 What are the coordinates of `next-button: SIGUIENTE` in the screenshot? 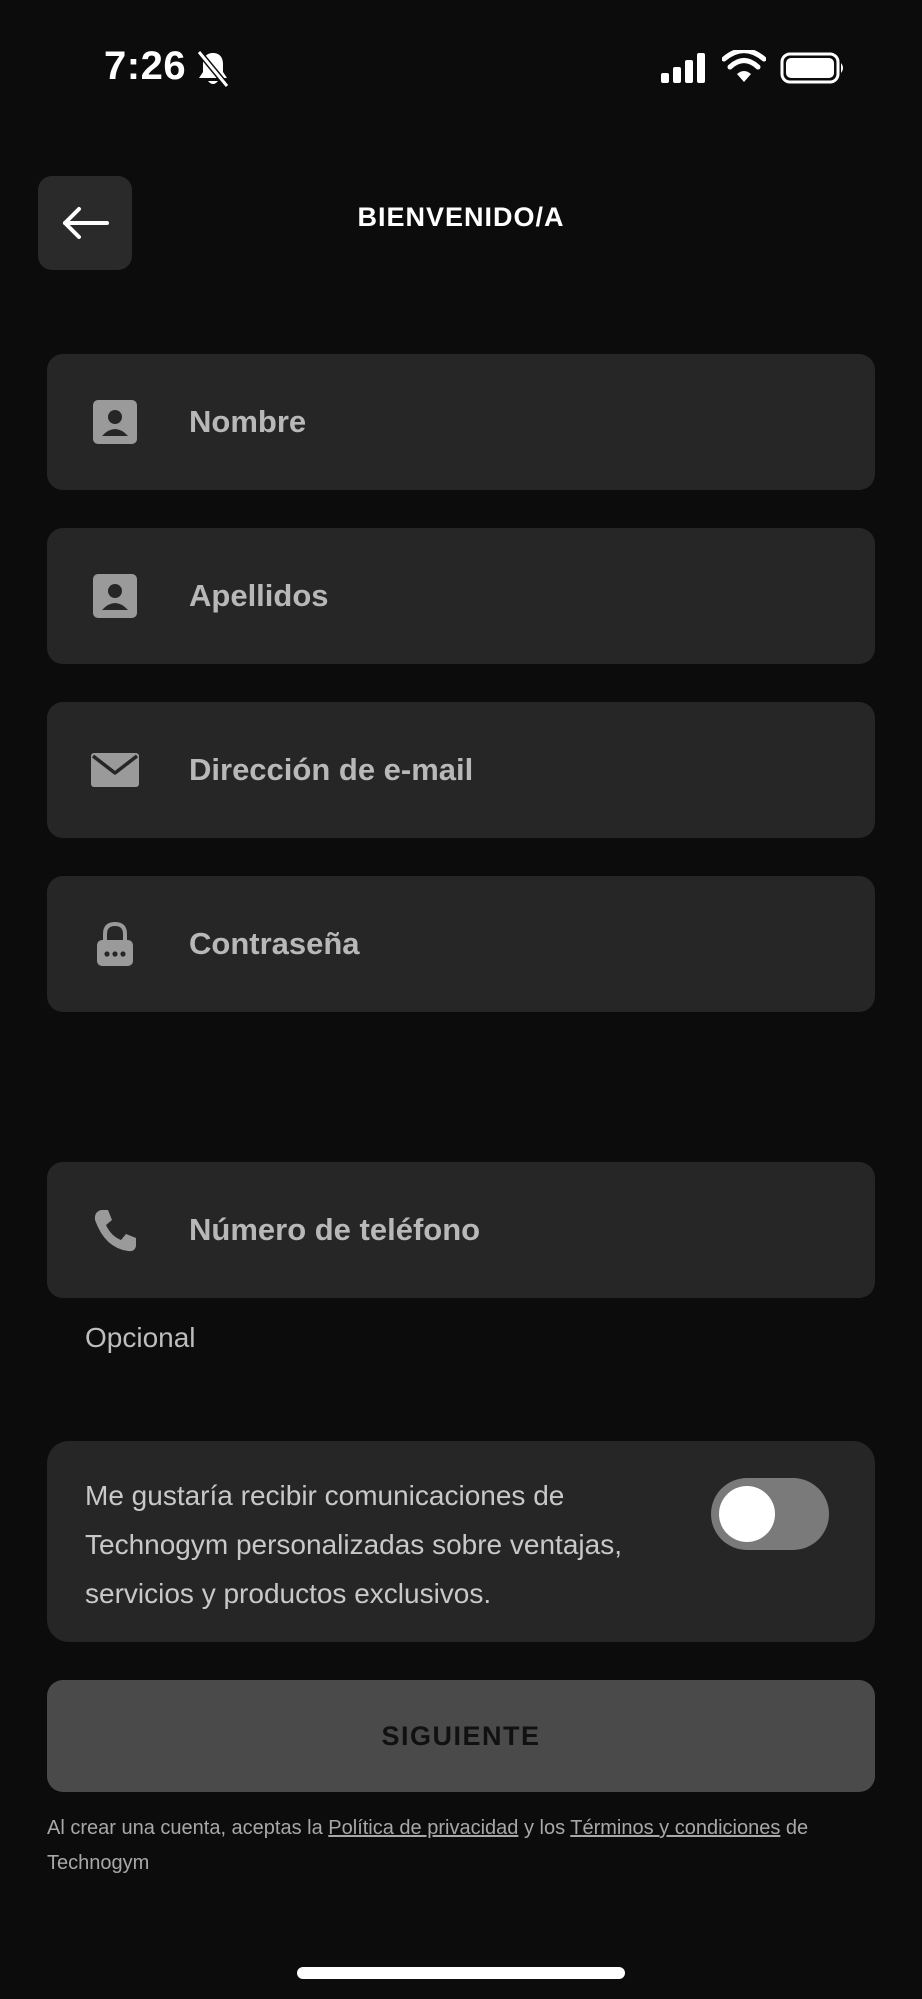 It's located at (461, 1736).